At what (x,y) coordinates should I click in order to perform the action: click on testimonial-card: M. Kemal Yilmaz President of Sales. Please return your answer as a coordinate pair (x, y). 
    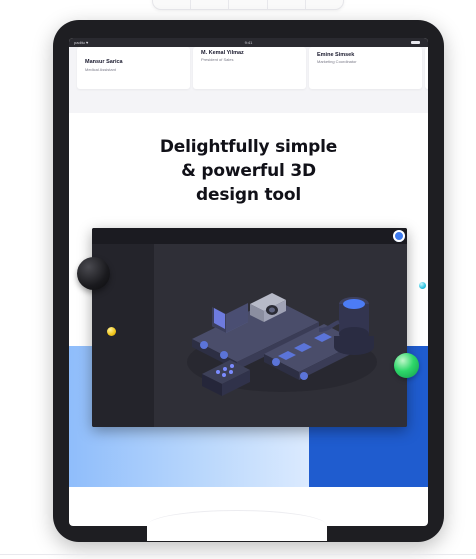
    Looking at the image, I should click on (249, 68).